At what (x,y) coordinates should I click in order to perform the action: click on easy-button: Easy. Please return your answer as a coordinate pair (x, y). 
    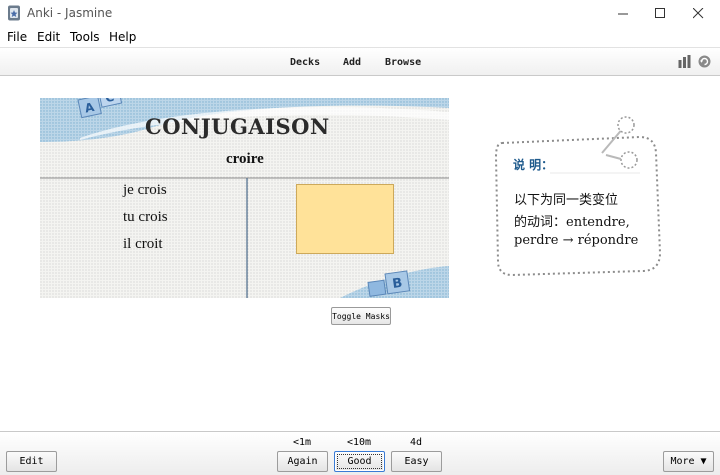
    Looking at the image, I should click on (416, 461).